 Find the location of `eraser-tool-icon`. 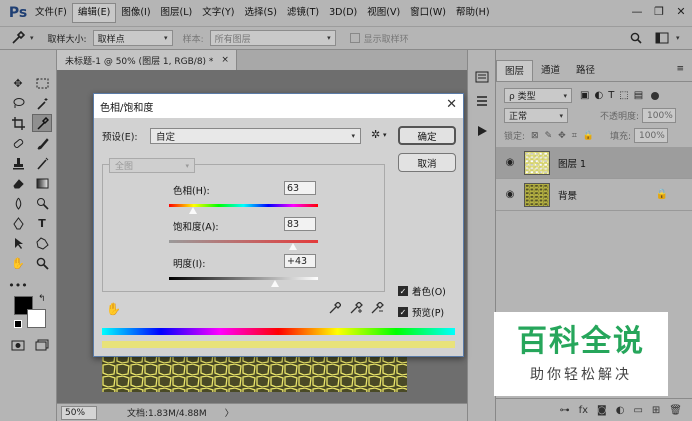

eraser-tool-icon is located at coordinates (18, 183).